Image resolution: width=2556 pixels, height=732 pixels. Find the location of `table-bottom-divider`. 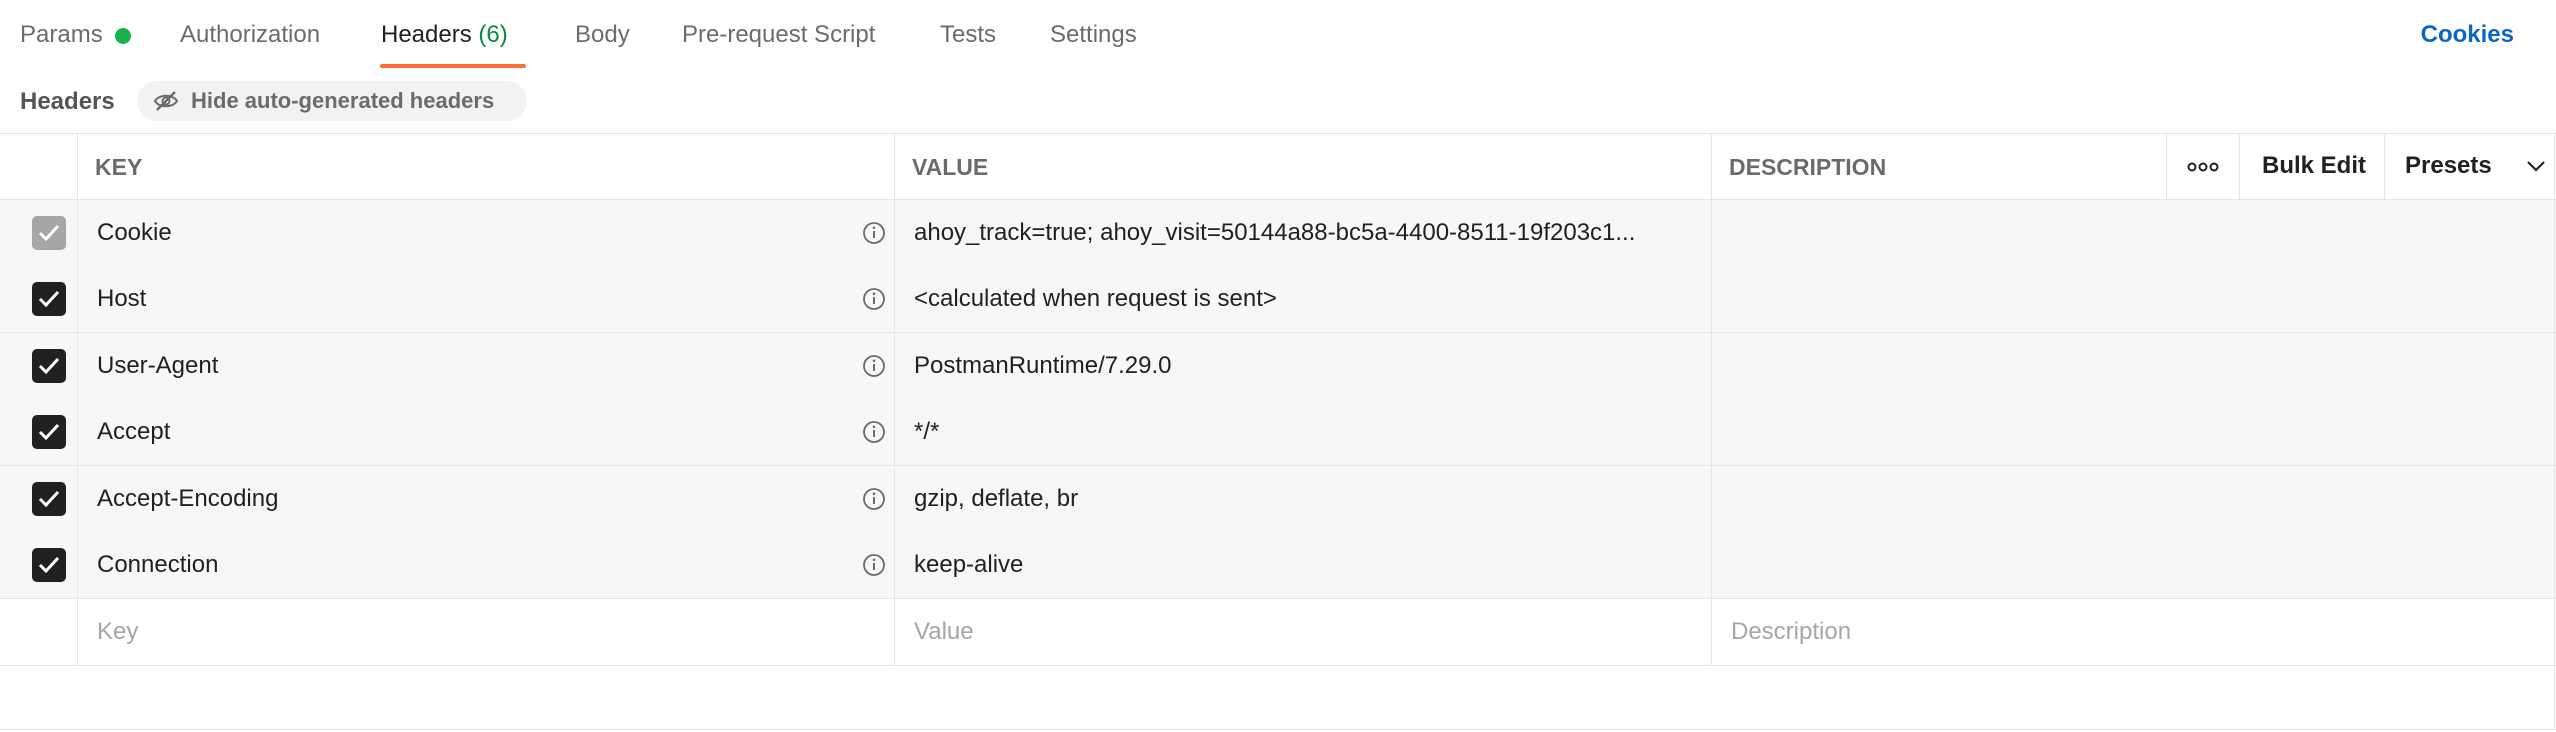

table-bottom-divider is located at coordinates (1278, 729).